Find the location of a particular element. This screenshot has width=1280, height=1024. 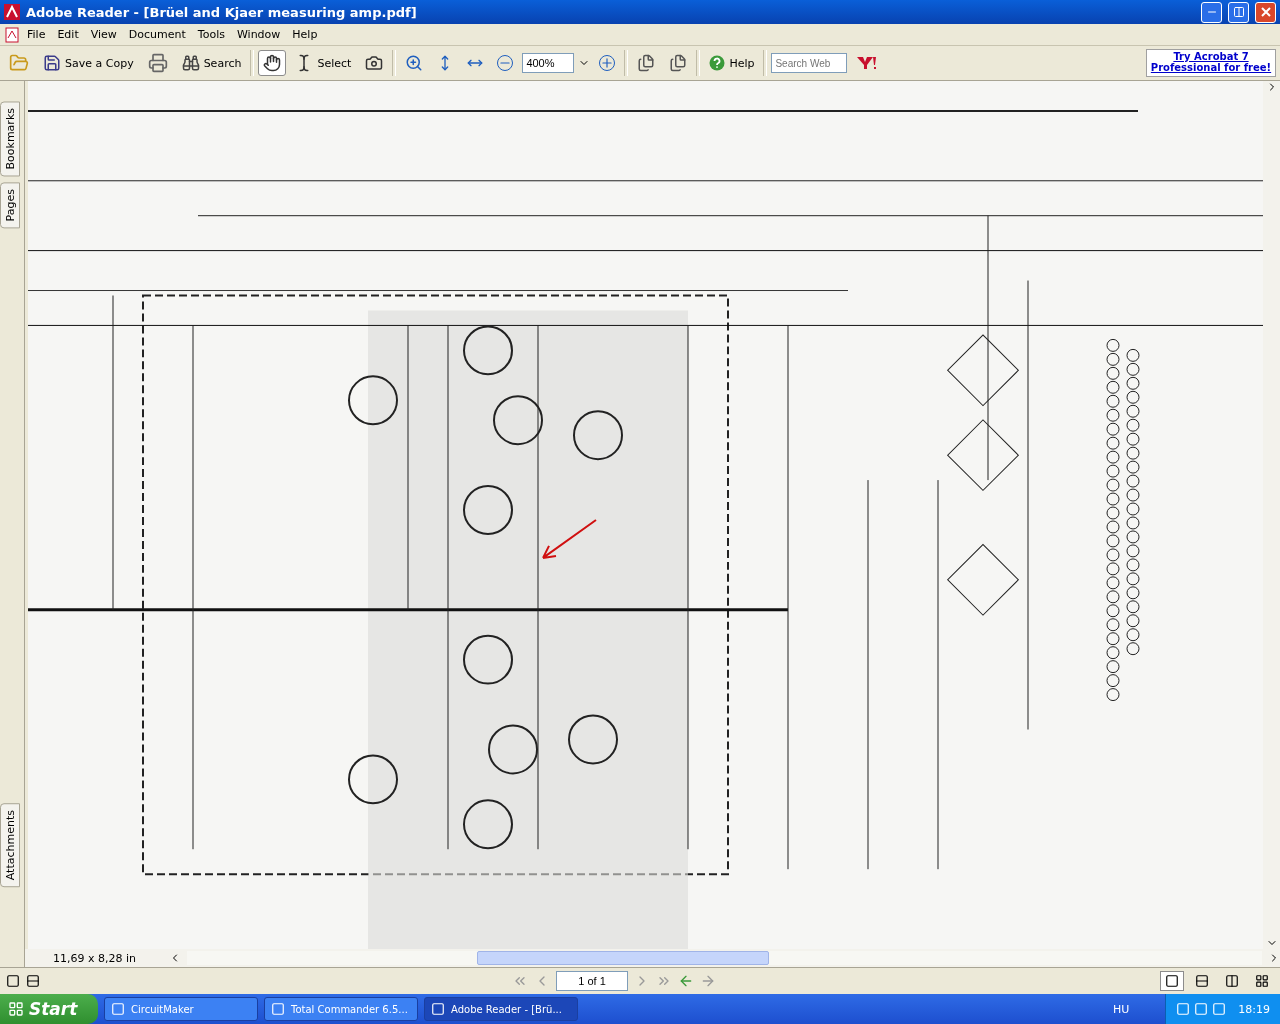

menu-item: Edit is located at coordinates (68, 34).